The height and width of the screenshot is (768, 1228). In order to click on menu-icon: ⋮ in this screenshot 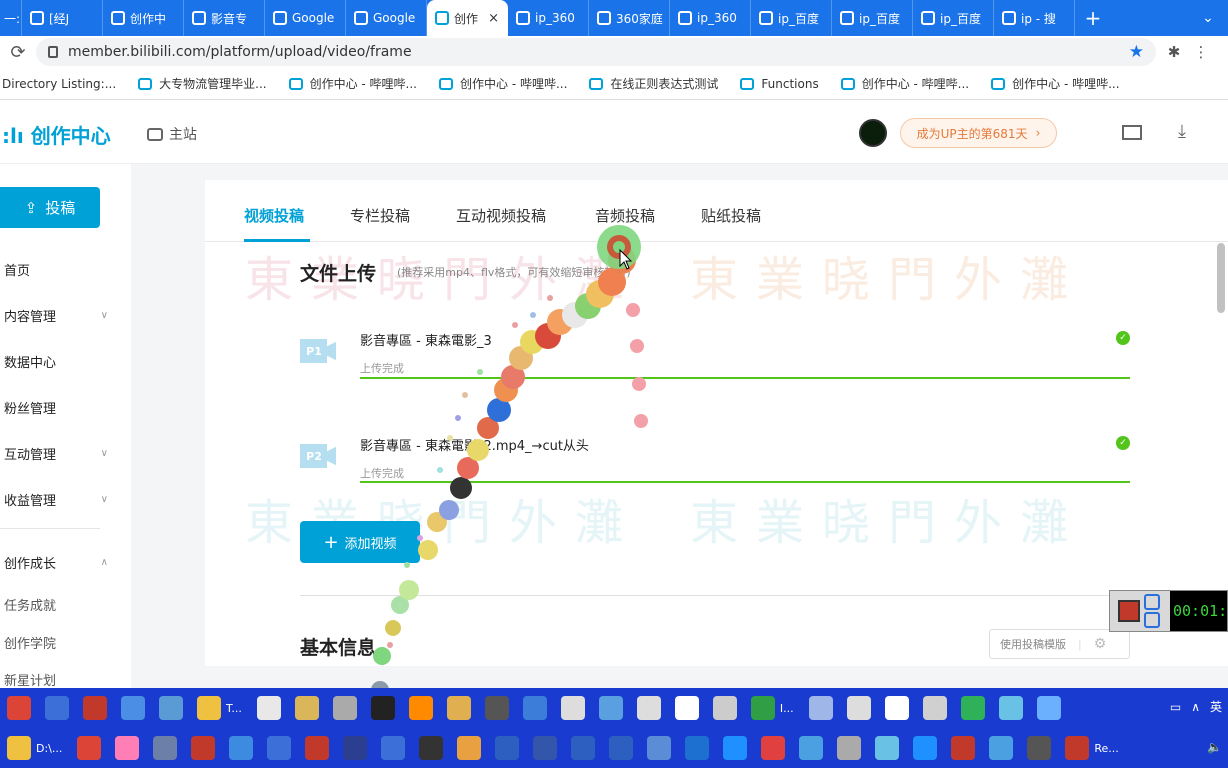, I will do `click(1201, 52)`.